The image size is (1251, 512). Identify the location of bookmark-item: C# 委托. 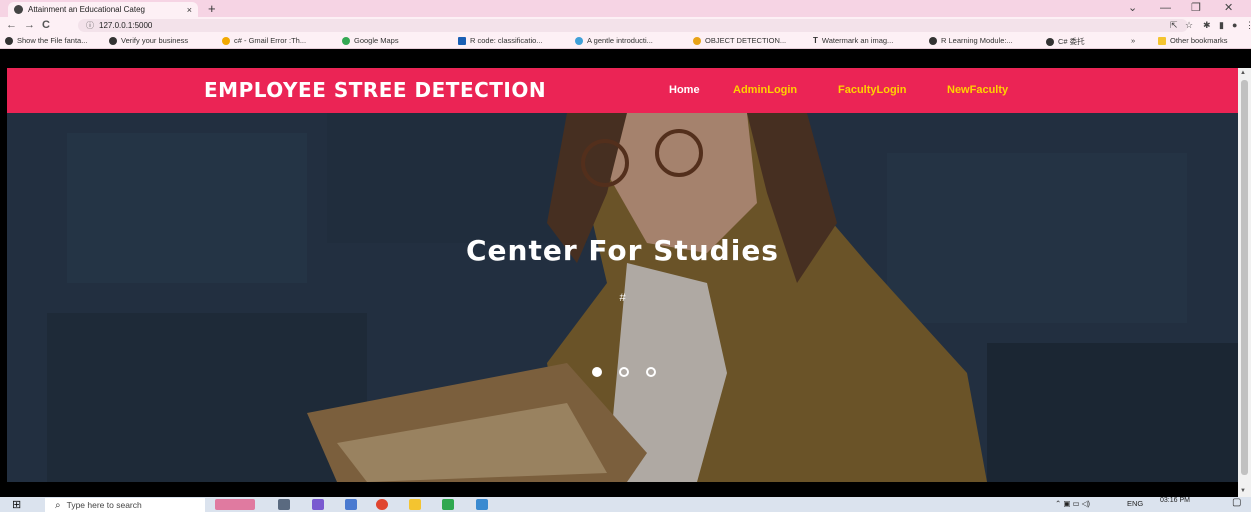
(1065, 41).